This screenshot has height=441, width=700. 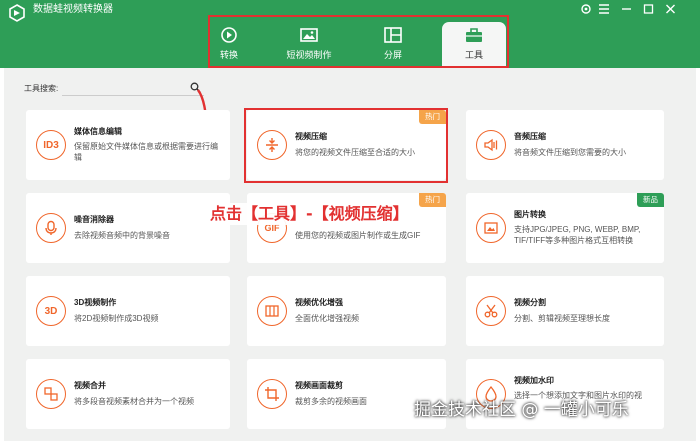 I want to click on tool-card-noise-remover: 噪音消除器 去除视频音频中的背景噪音, so click(x=128, y=228).